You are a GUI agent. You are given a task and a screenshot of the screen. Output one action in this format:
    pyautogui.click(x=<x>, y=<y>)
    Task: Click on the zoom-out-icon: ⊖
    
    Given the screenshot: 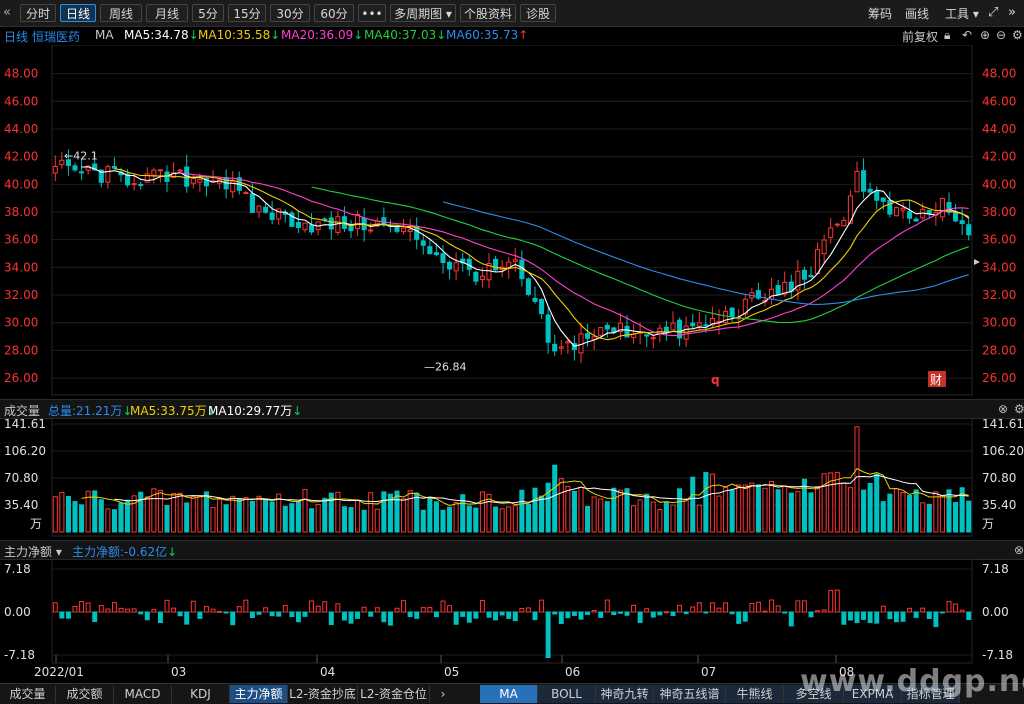 What is the action you would take?
    pyautogui.click(x=1001, y=35)
    